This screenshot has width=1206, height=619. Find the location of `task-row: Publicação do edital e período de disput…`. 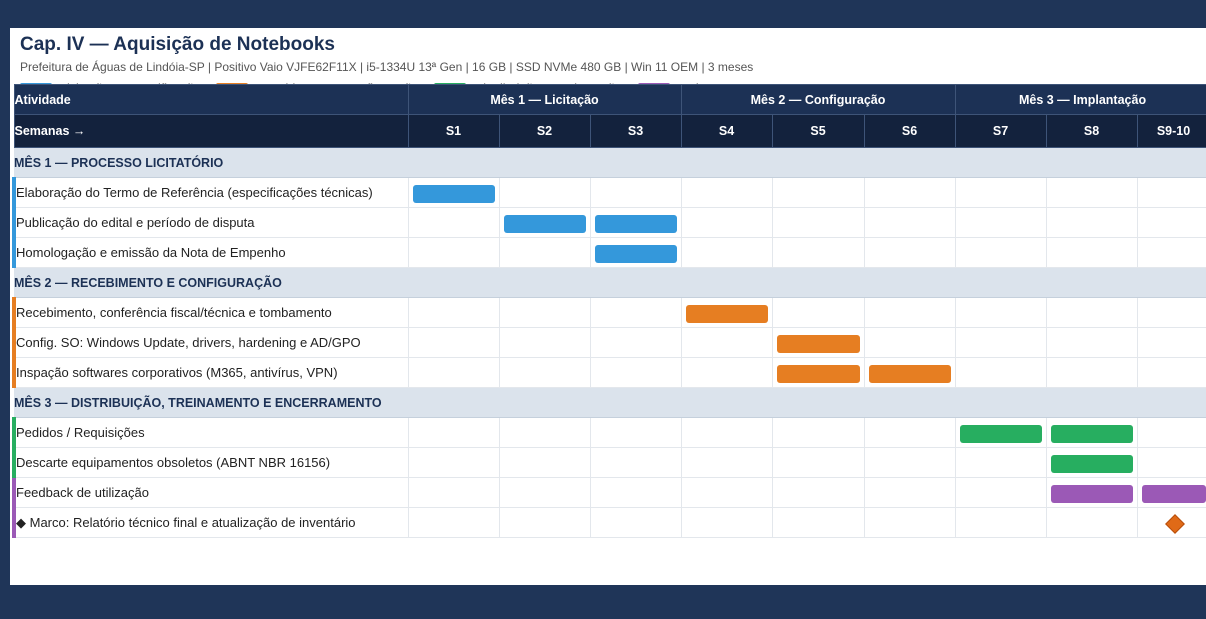

task-row: Publicação do edital e período de disput… is located at coordinates (609, 222).